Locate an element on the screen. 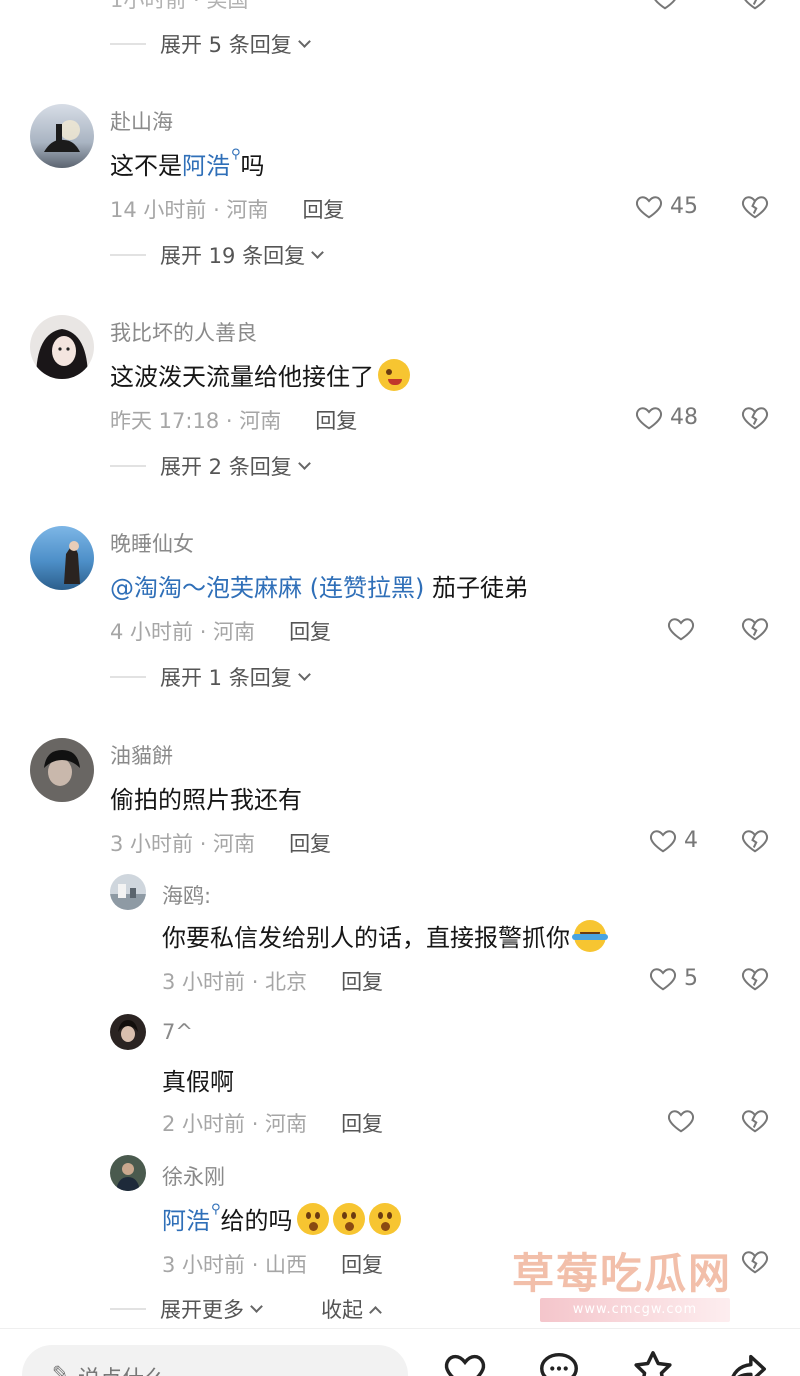 This screenshot has height=1376, width=800. expand-label: 展开 5 条回复 is located at coordinates (226, 45).